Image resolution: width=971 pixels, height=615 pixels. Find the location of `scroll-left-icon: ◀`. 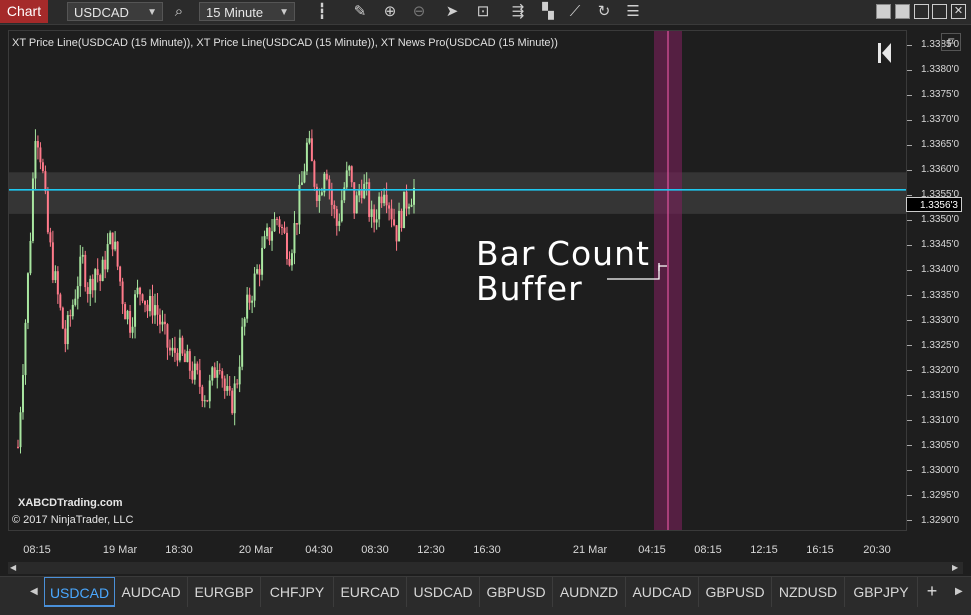

scroll-left-icon: ◀ is located at coordinates (14, 568).